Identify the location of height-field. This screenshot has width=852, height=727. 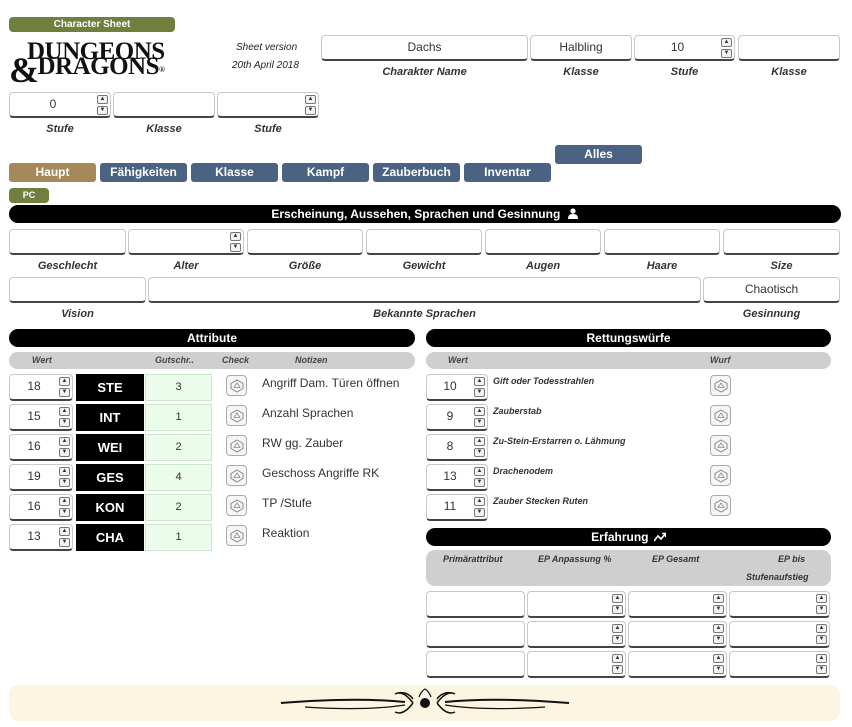
(305, 242).